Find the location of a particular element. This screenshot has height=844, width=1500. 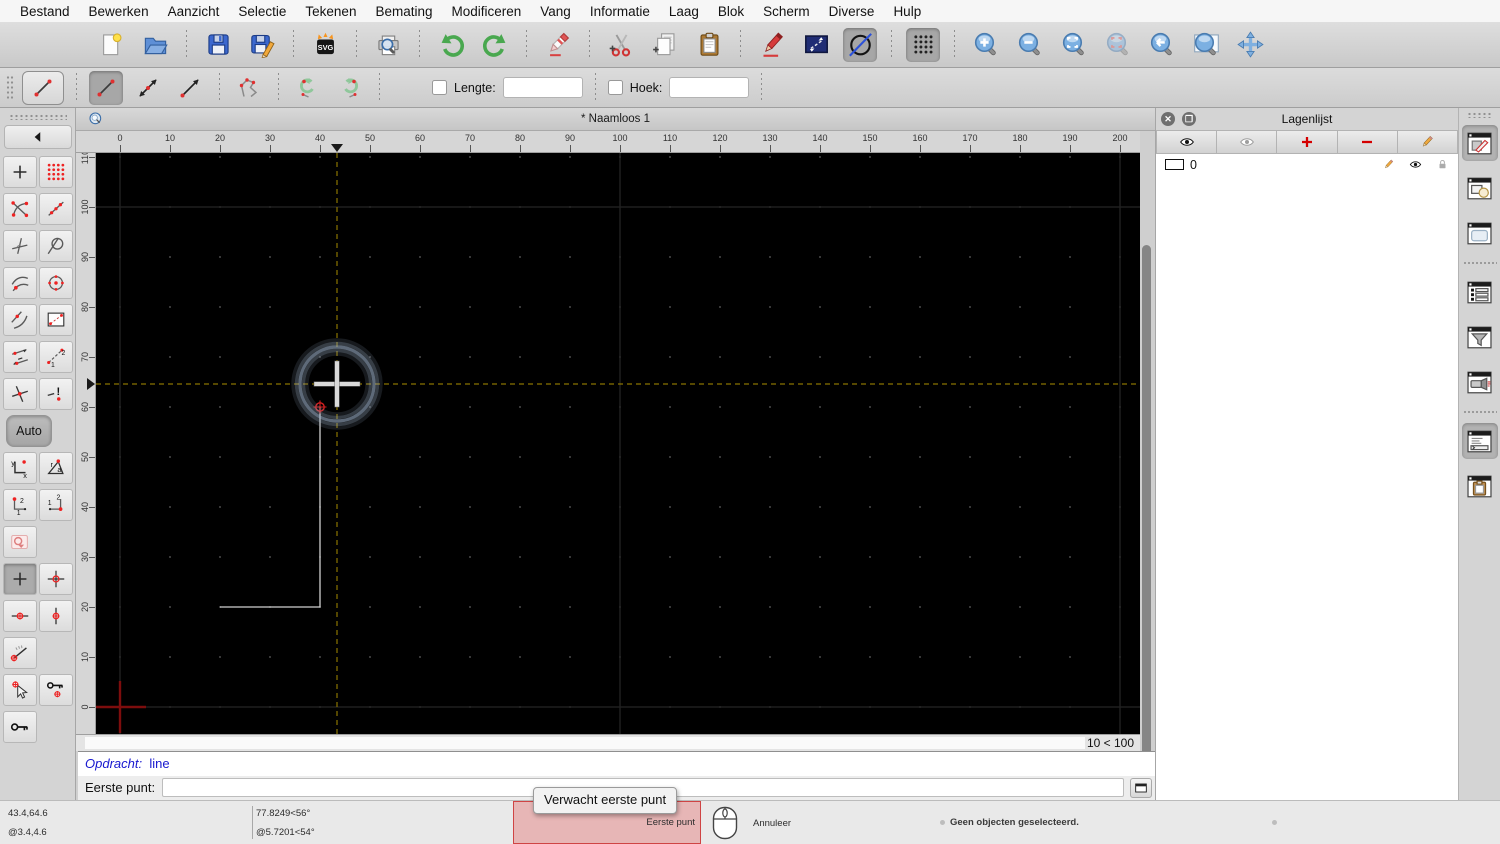

toggle-view-options-button is located at coordinates (1480, 382).